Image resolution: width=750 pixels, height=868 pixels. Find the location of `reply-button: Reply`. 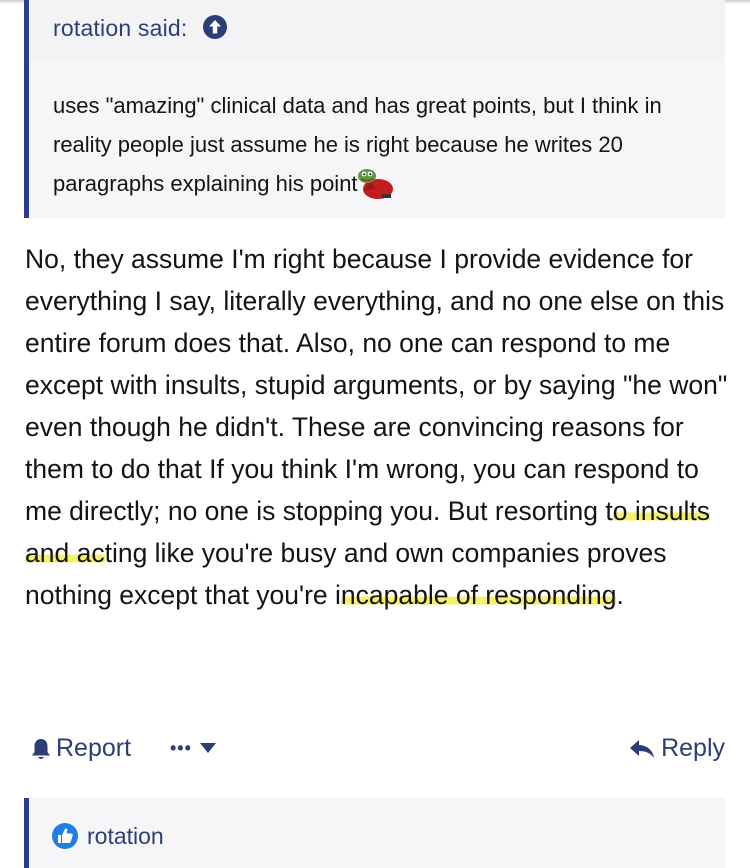

reply-button: Reply is located at coordinates (677, 748).